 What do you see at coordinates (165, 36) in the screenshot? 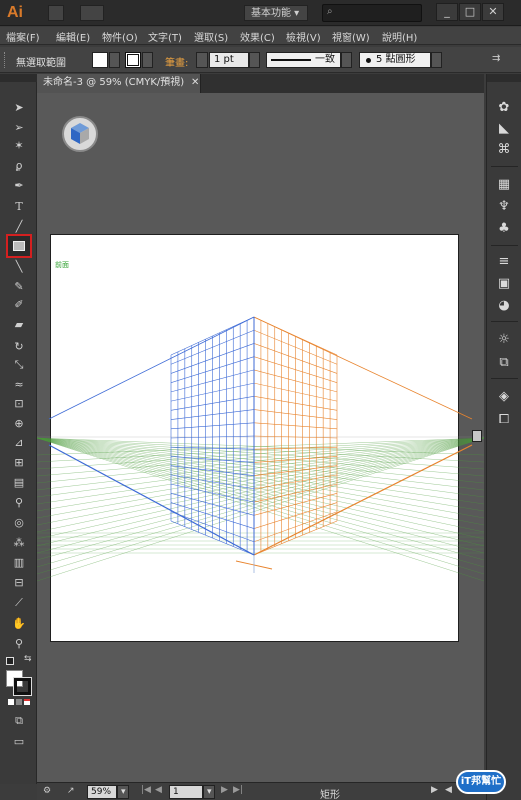
I see `menu-type: 文字(T)` at bounding box center [165, 36].